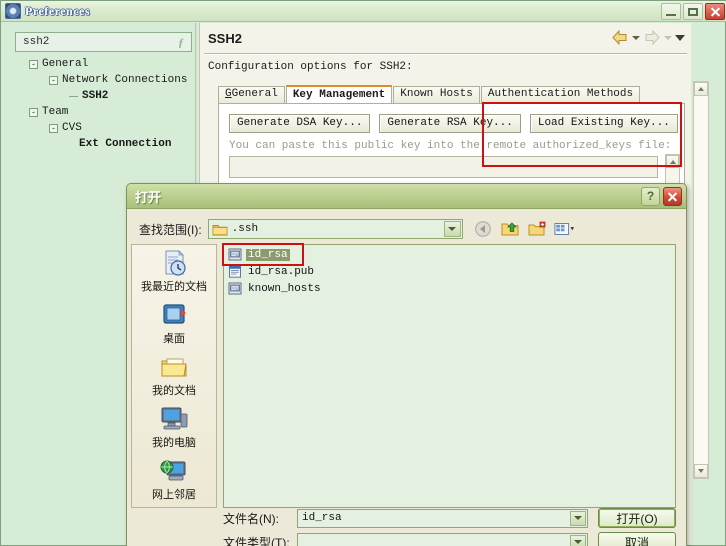 The height and width of the screenshot is (546, 726). I want to click on tab-known-hosts: Known Hosts, so click(436, 94).